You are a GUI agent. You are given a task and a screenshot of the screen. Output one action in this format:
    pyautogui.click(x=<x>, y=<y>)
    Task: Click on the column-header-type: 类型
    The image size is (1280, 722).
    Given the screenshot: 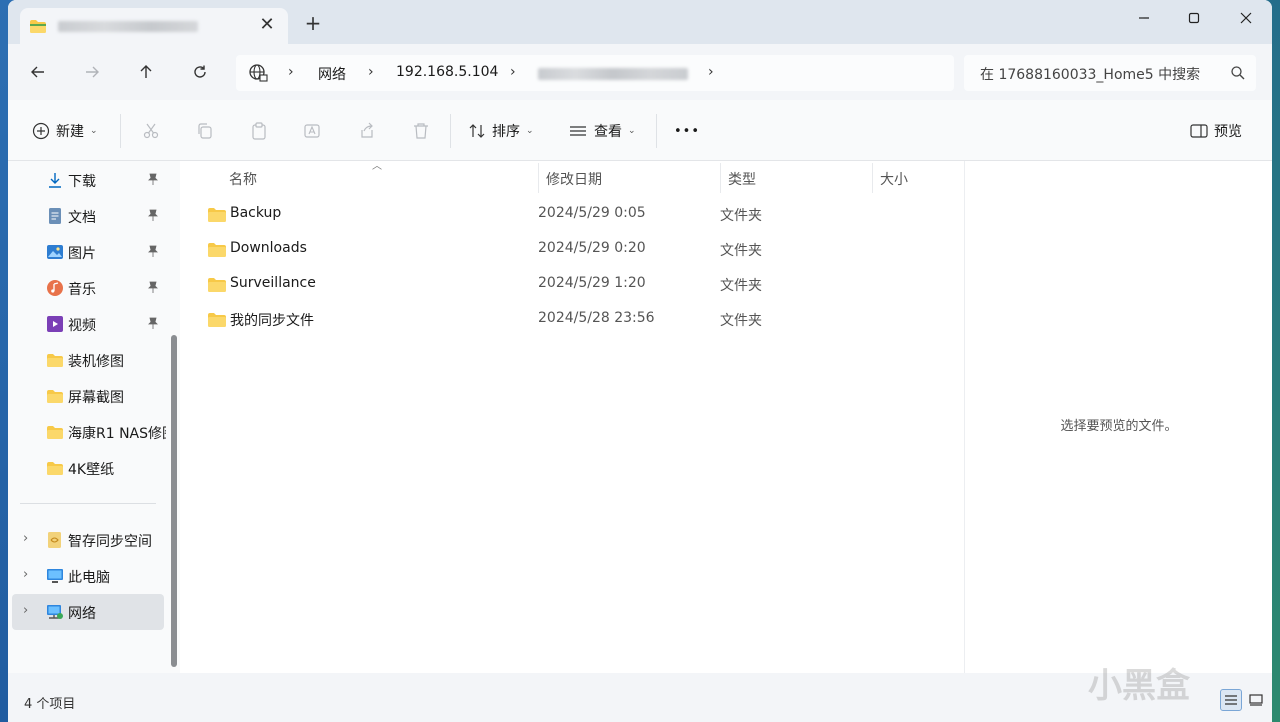 What is the action you would take?
    pyautogui.click(x=742, y=179)
    